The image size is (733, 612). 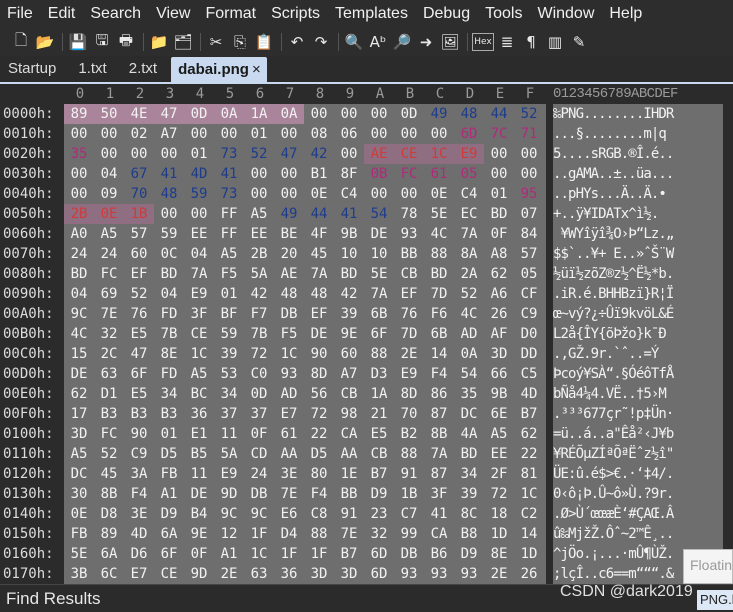 What do you see at coordinates (79, 554) in the screenshot?
I see `hex-byte: 5E` at bounding box center [79, 554].